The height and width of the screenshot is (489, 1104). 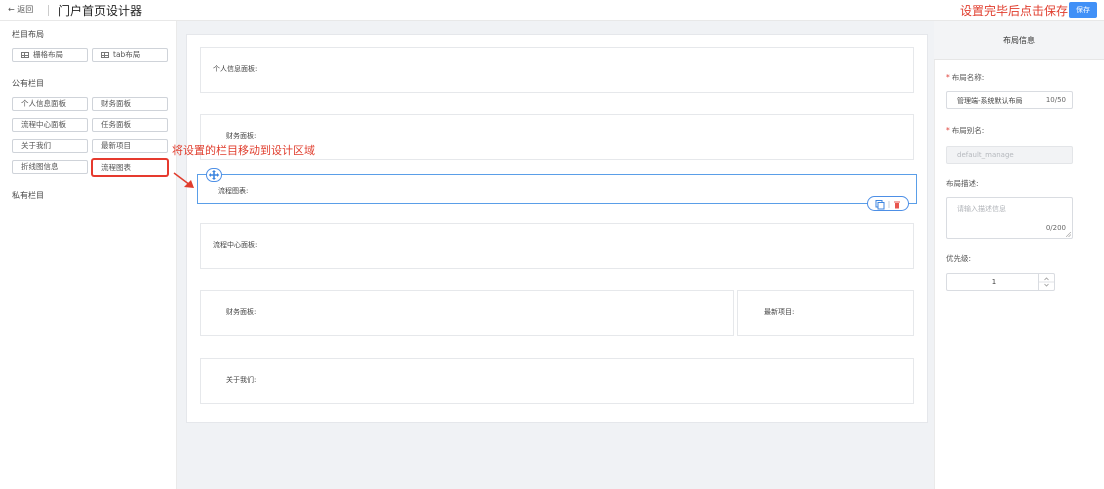 I want to click on layout-name-input: 管理端-系统默认布局 10/50, so click(x=1009, y=100).